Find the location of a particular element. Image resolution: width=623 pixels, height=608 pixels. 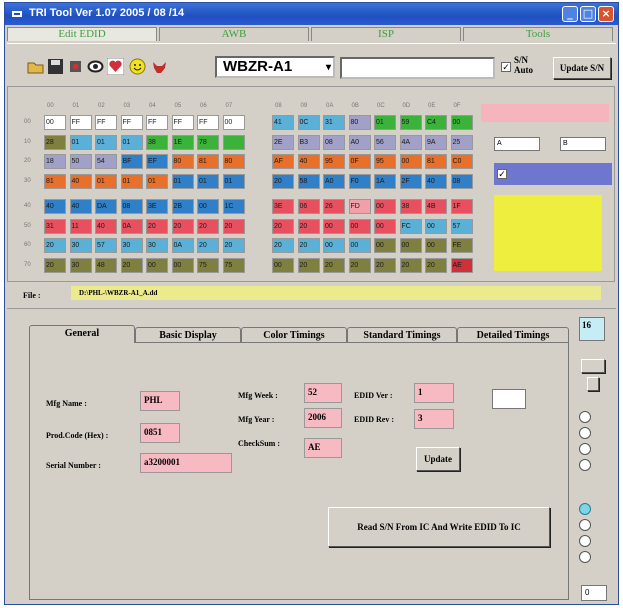

edid-byte-cell: 0F is located at coordinates (359, 161).